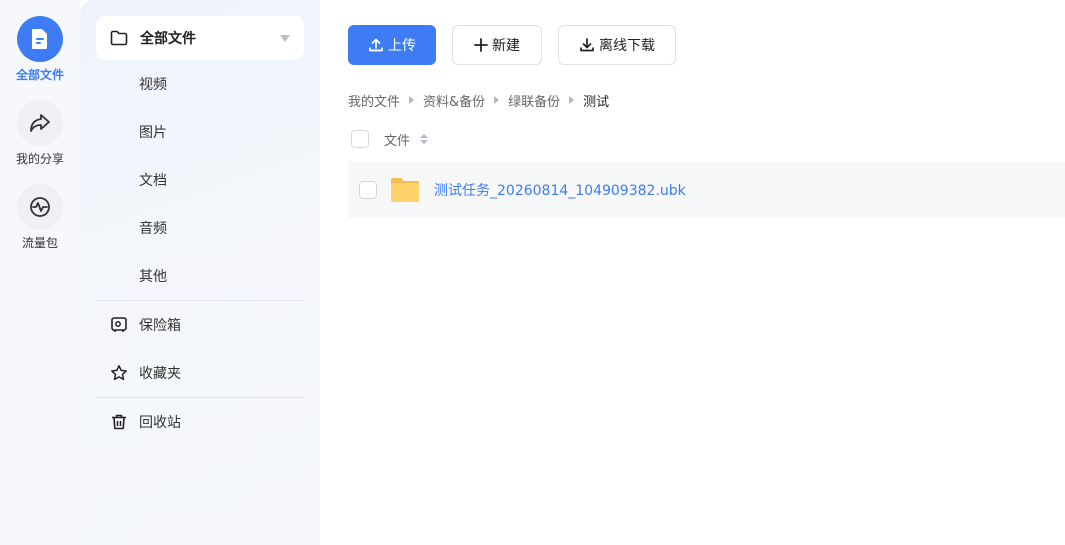 This screenshot has width=1065, height=545. Describe the element at coordinates (119, 38) in the screenshot. I see `folder-outline-icon` at that location.